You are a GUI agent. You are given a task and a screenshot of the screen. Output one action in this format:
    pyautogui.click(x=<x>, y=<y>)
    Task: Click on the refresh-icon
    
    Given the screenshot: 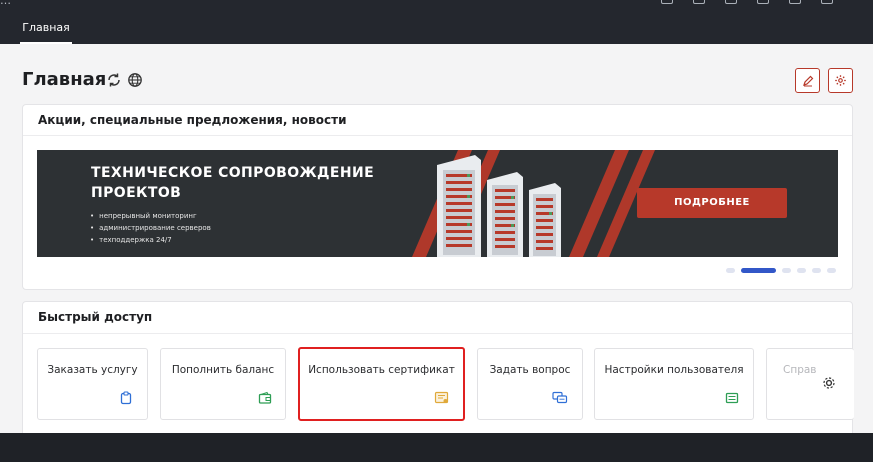 What is the action you would take?
    pyautogui.click(x=114, y=80)
    